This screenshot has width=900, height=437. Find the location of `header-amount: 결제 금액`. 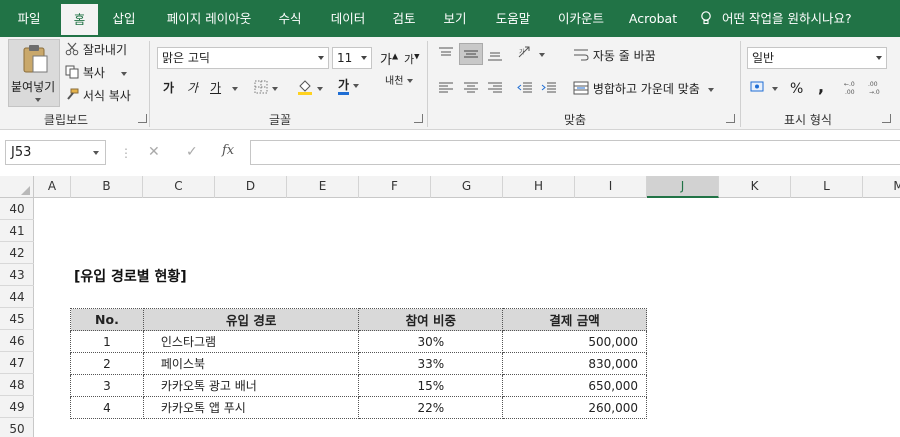

header-amount: 결제 금액 is located at coordinates (574, 319).